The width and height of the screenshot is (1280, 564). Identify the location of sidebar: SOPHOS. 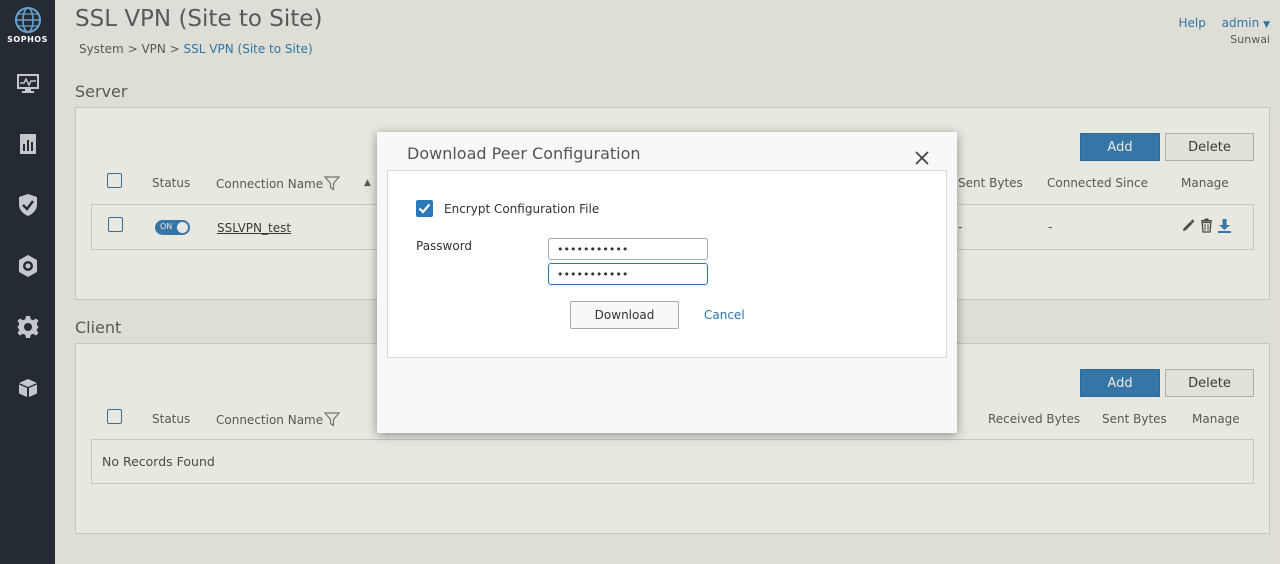
(27, 282).